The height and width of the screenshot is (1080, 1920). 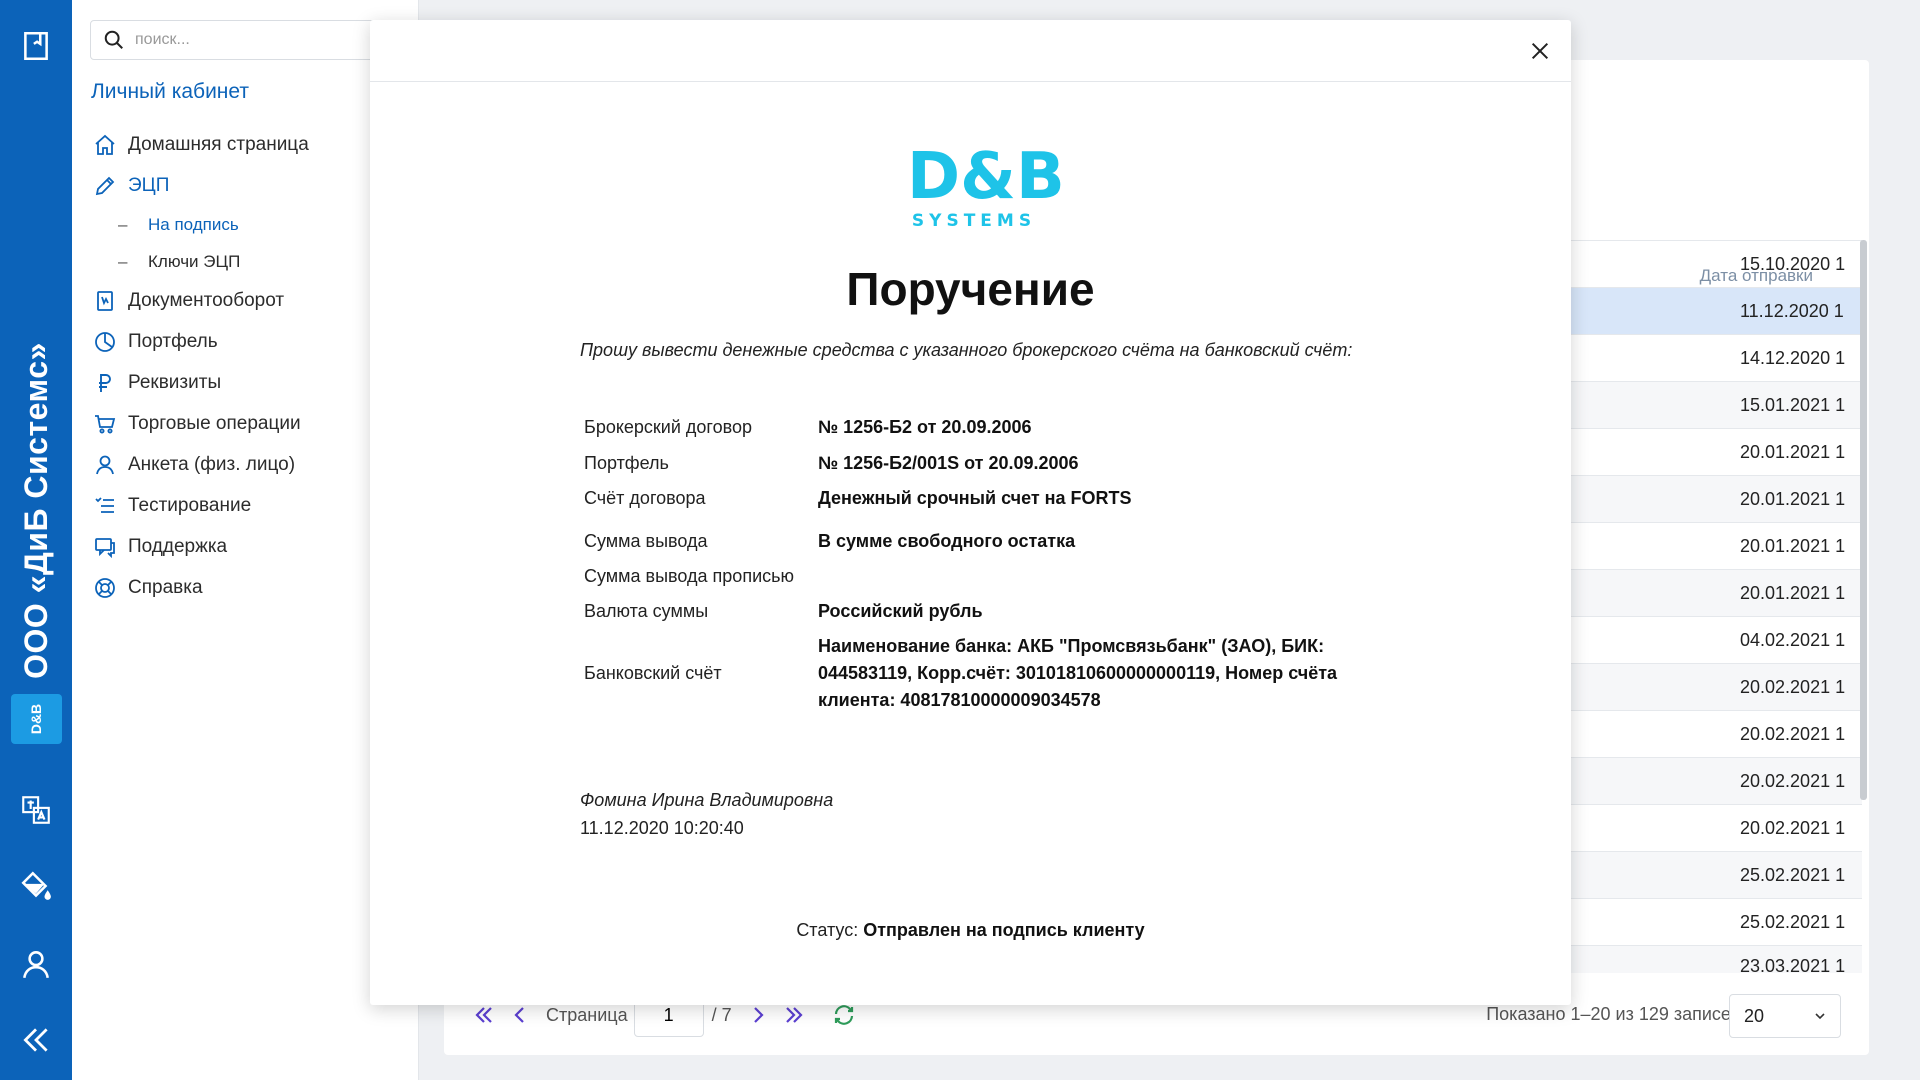 I want to click on sidebar-item-ecp: ЭЦП 129, so click(x=256, y=185).